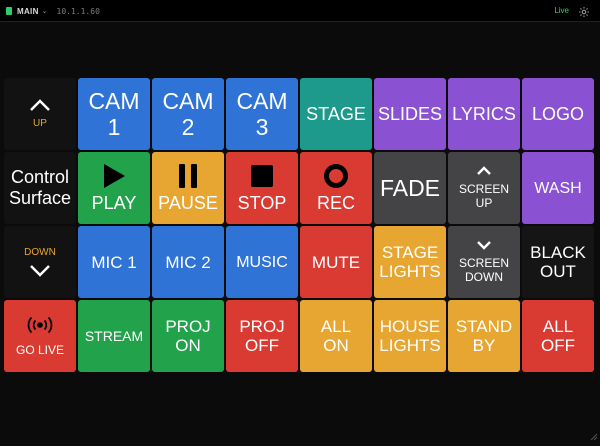 The width and height of the screenshot is (600, 446). Describe the element at coordinates (188, 101) in the screenshot. I see `cam-2-label-line1: CAM` at that location.